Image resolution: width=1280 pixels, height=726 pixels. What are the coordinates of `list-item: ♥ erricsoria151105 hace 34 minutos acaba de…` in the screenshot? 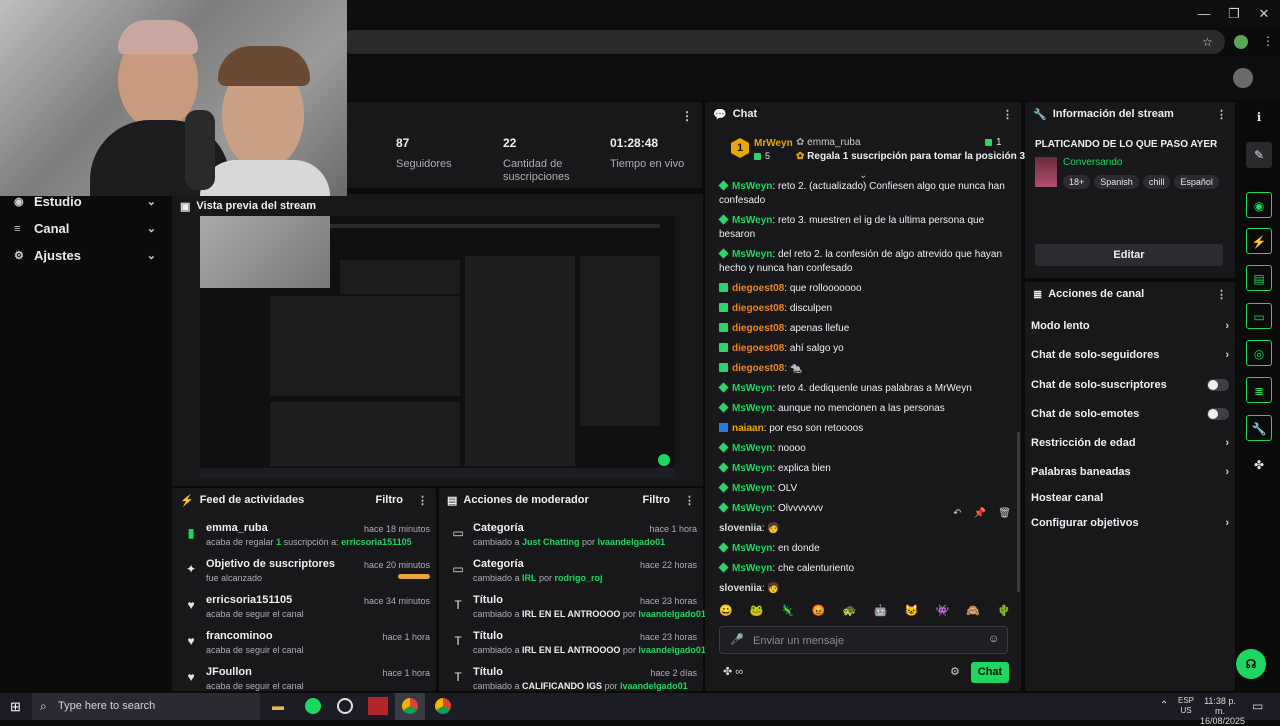 It's located at (305, 609).